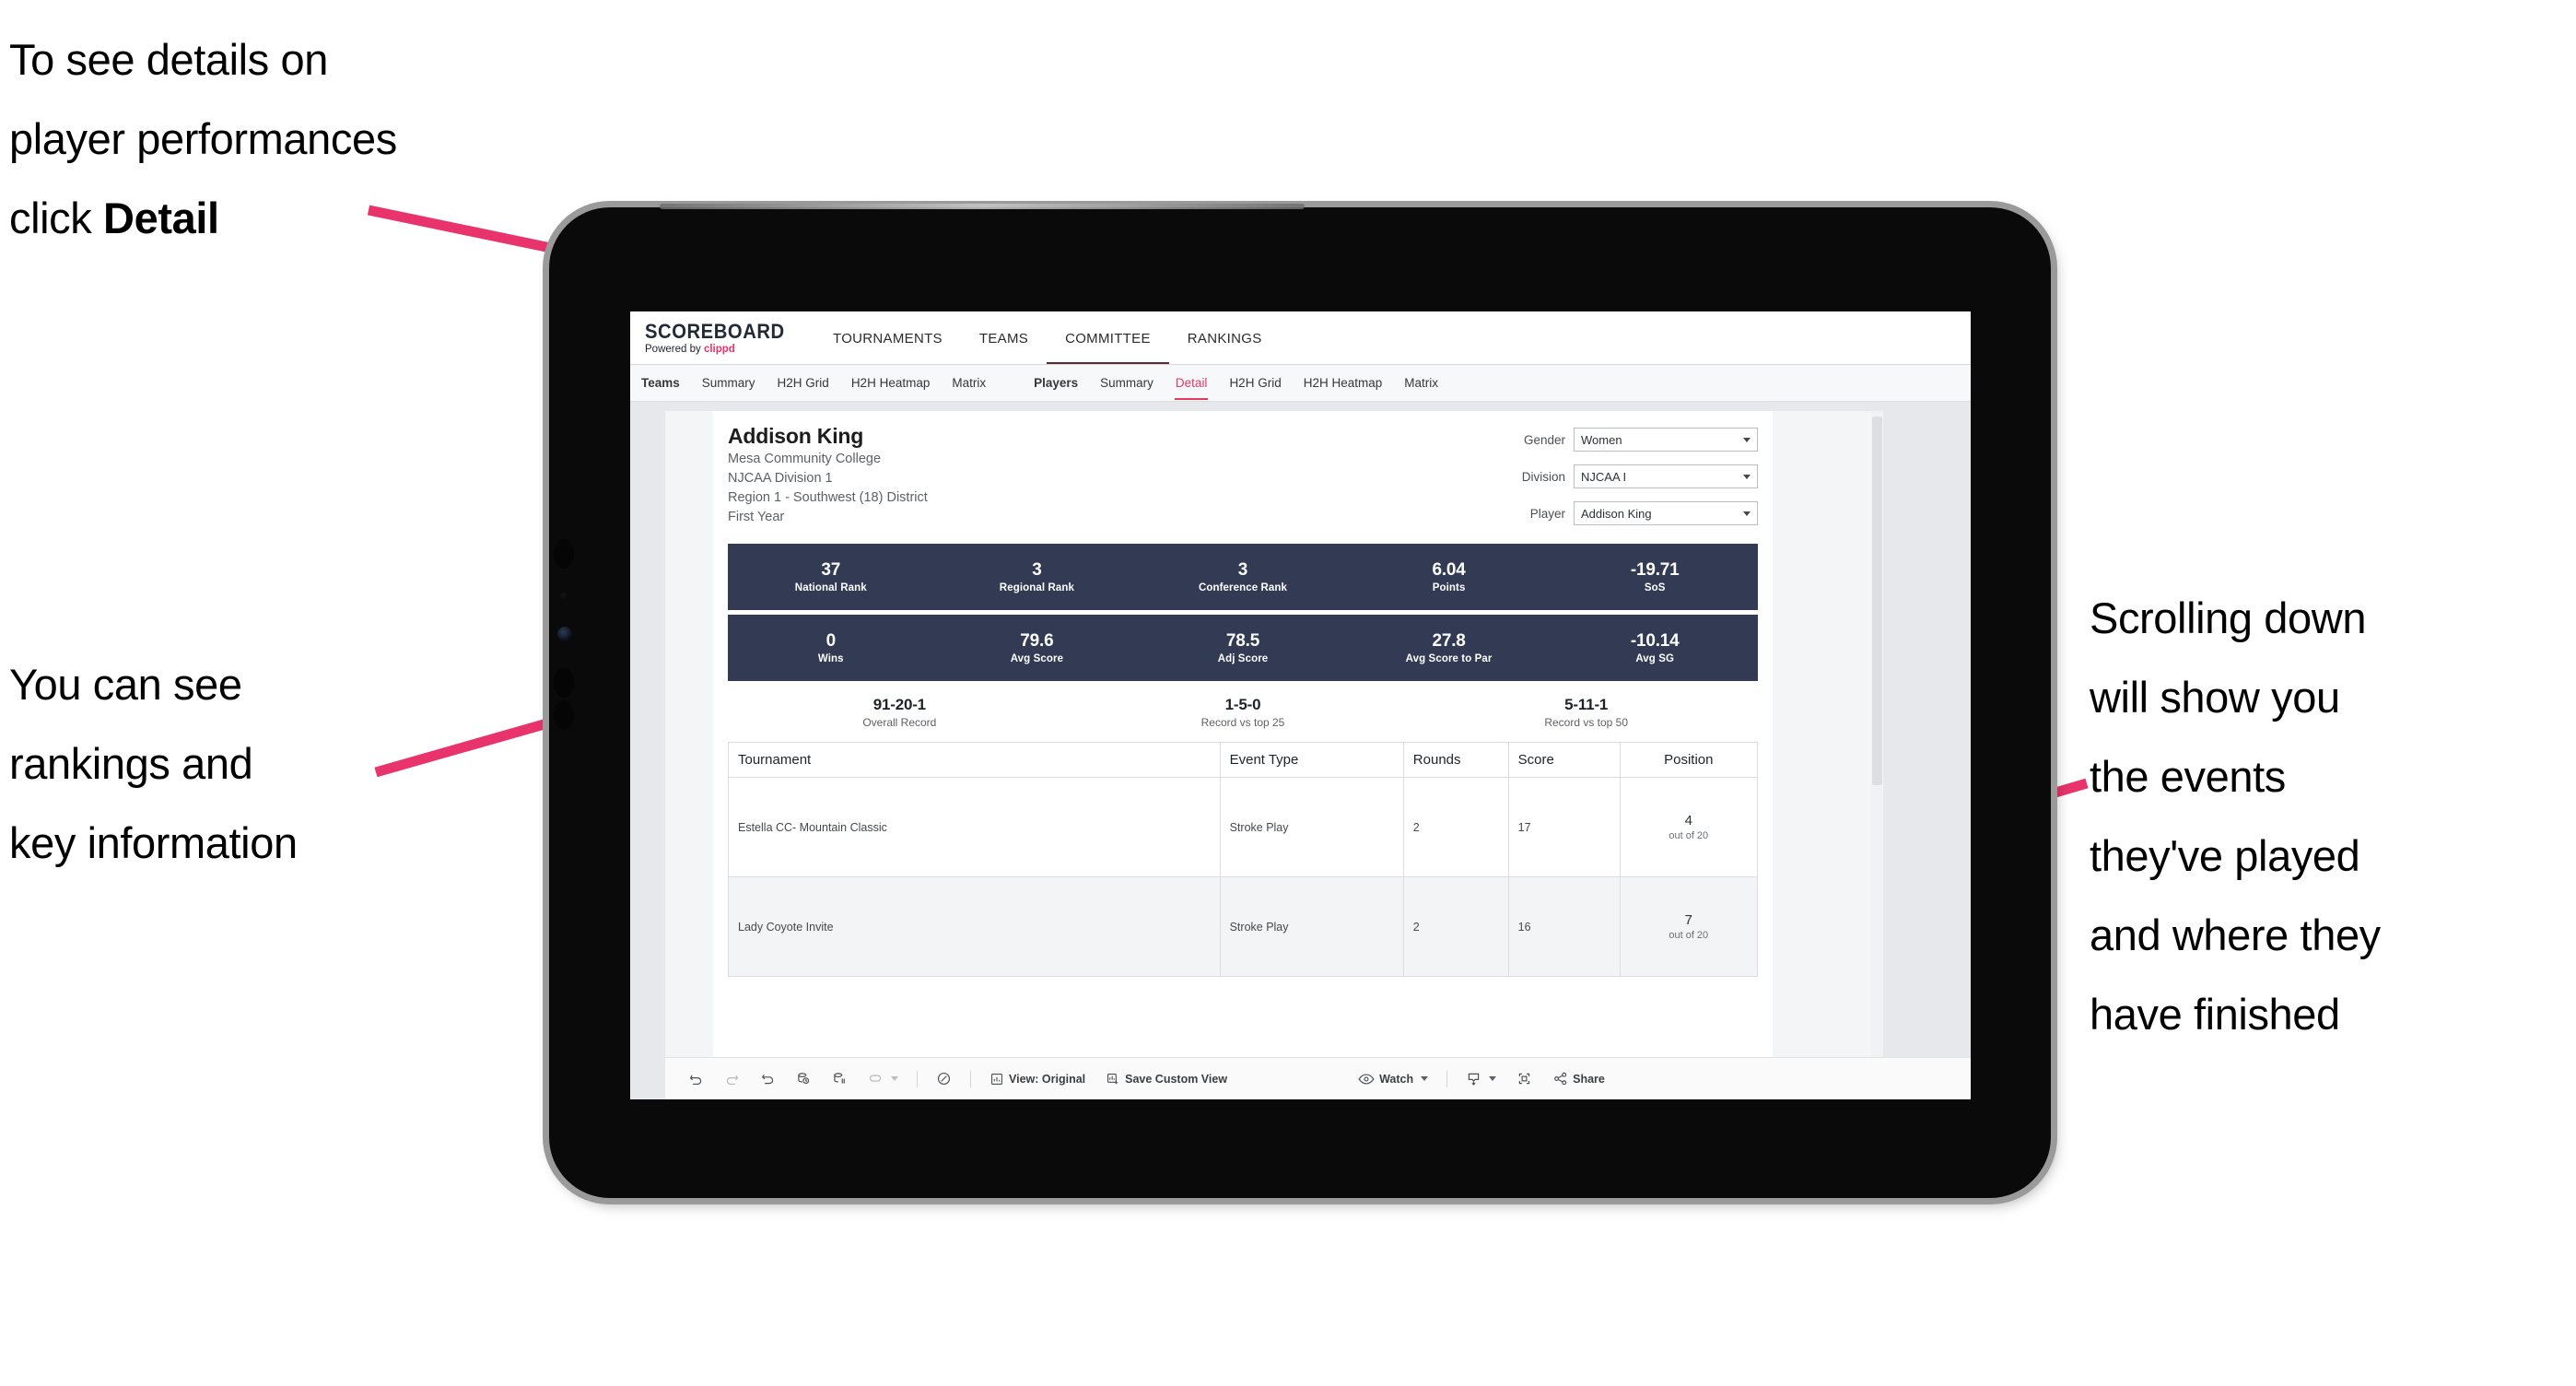  I want to click on pause-data-icon, so click(840, 1078).